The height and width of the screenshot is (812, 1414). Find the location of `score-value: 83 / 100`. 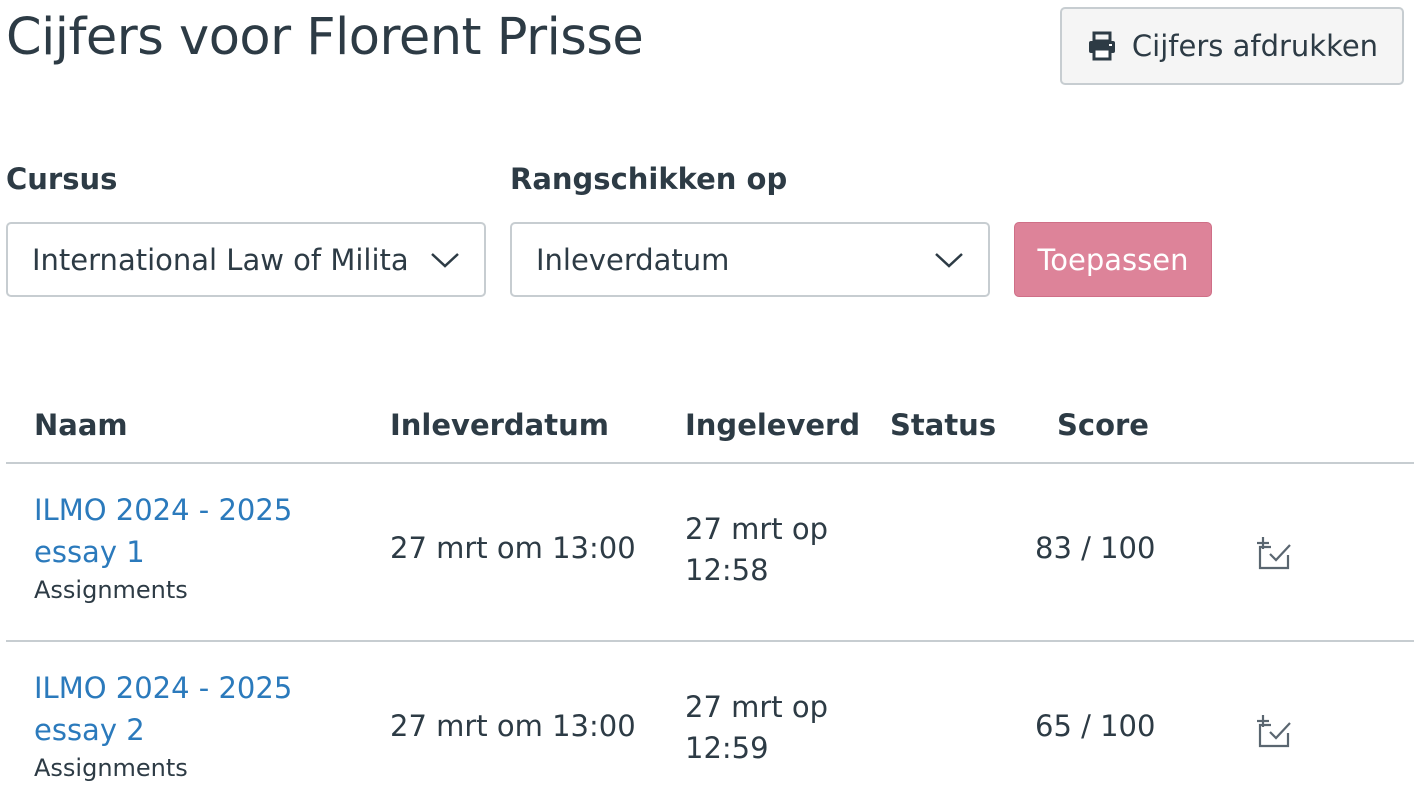

score-value: 83 / 100 is located at coordinates (1095, 548).